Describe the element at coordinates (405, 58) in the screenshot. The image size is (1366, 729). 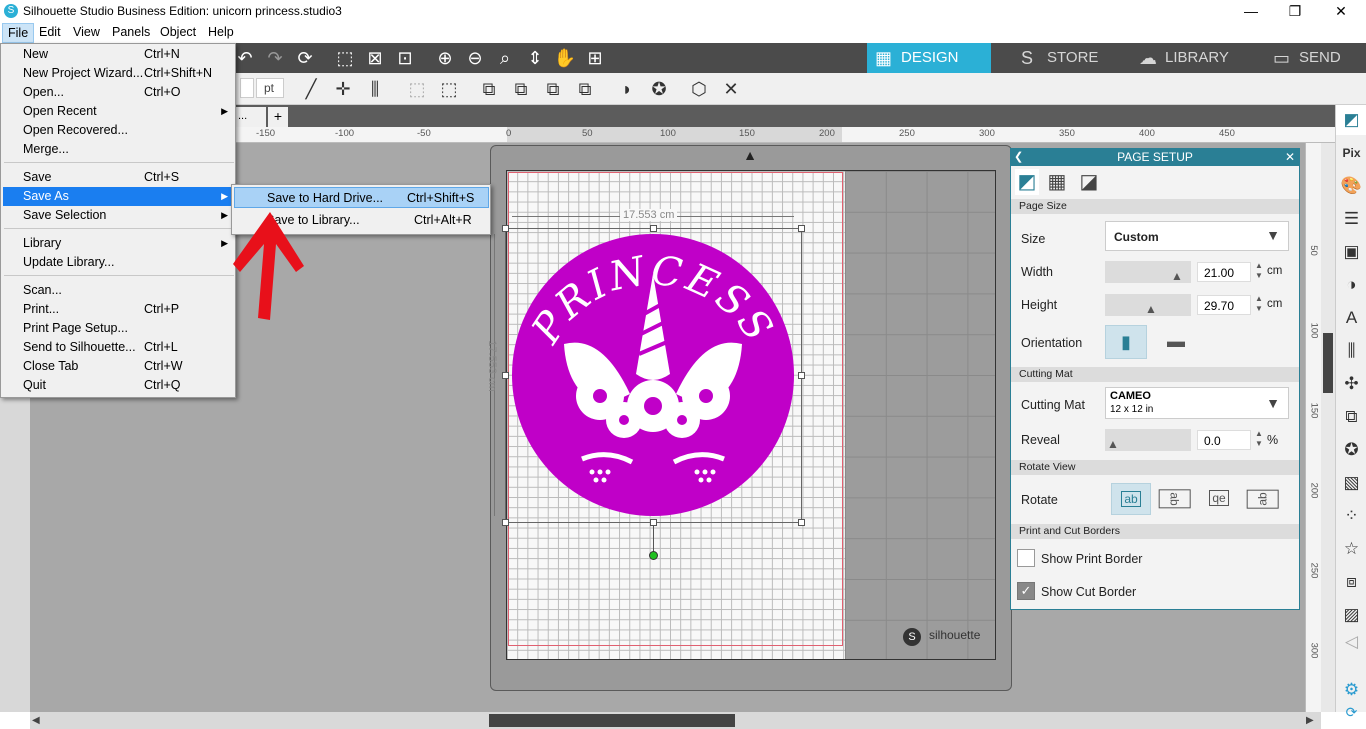
I see `select-by-color-icon: ⊡` at that location.